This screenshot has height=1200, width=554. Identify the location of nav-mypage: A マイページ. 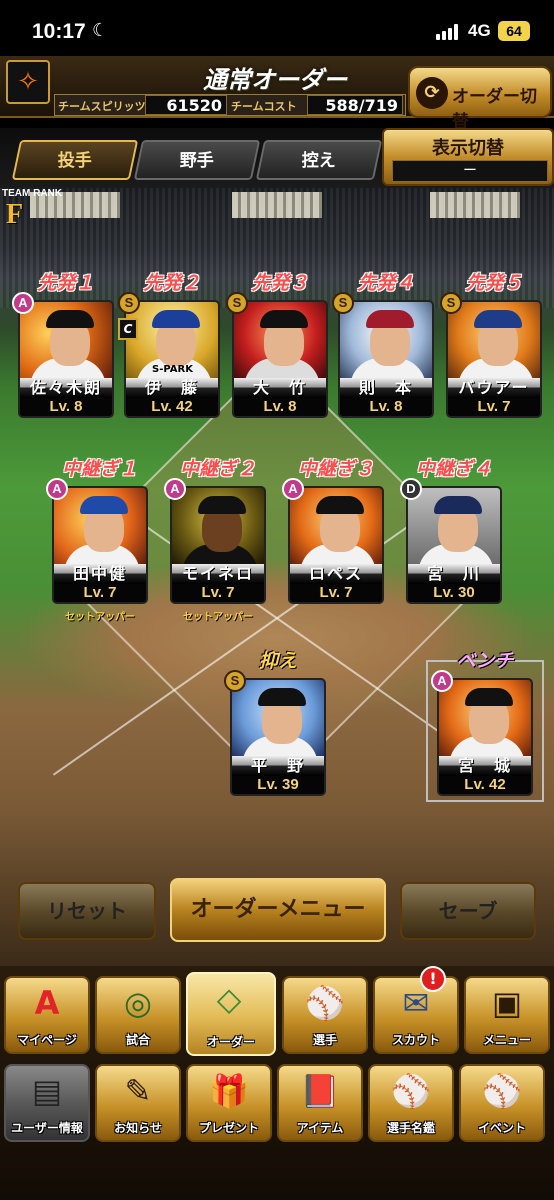
(47, 1015).